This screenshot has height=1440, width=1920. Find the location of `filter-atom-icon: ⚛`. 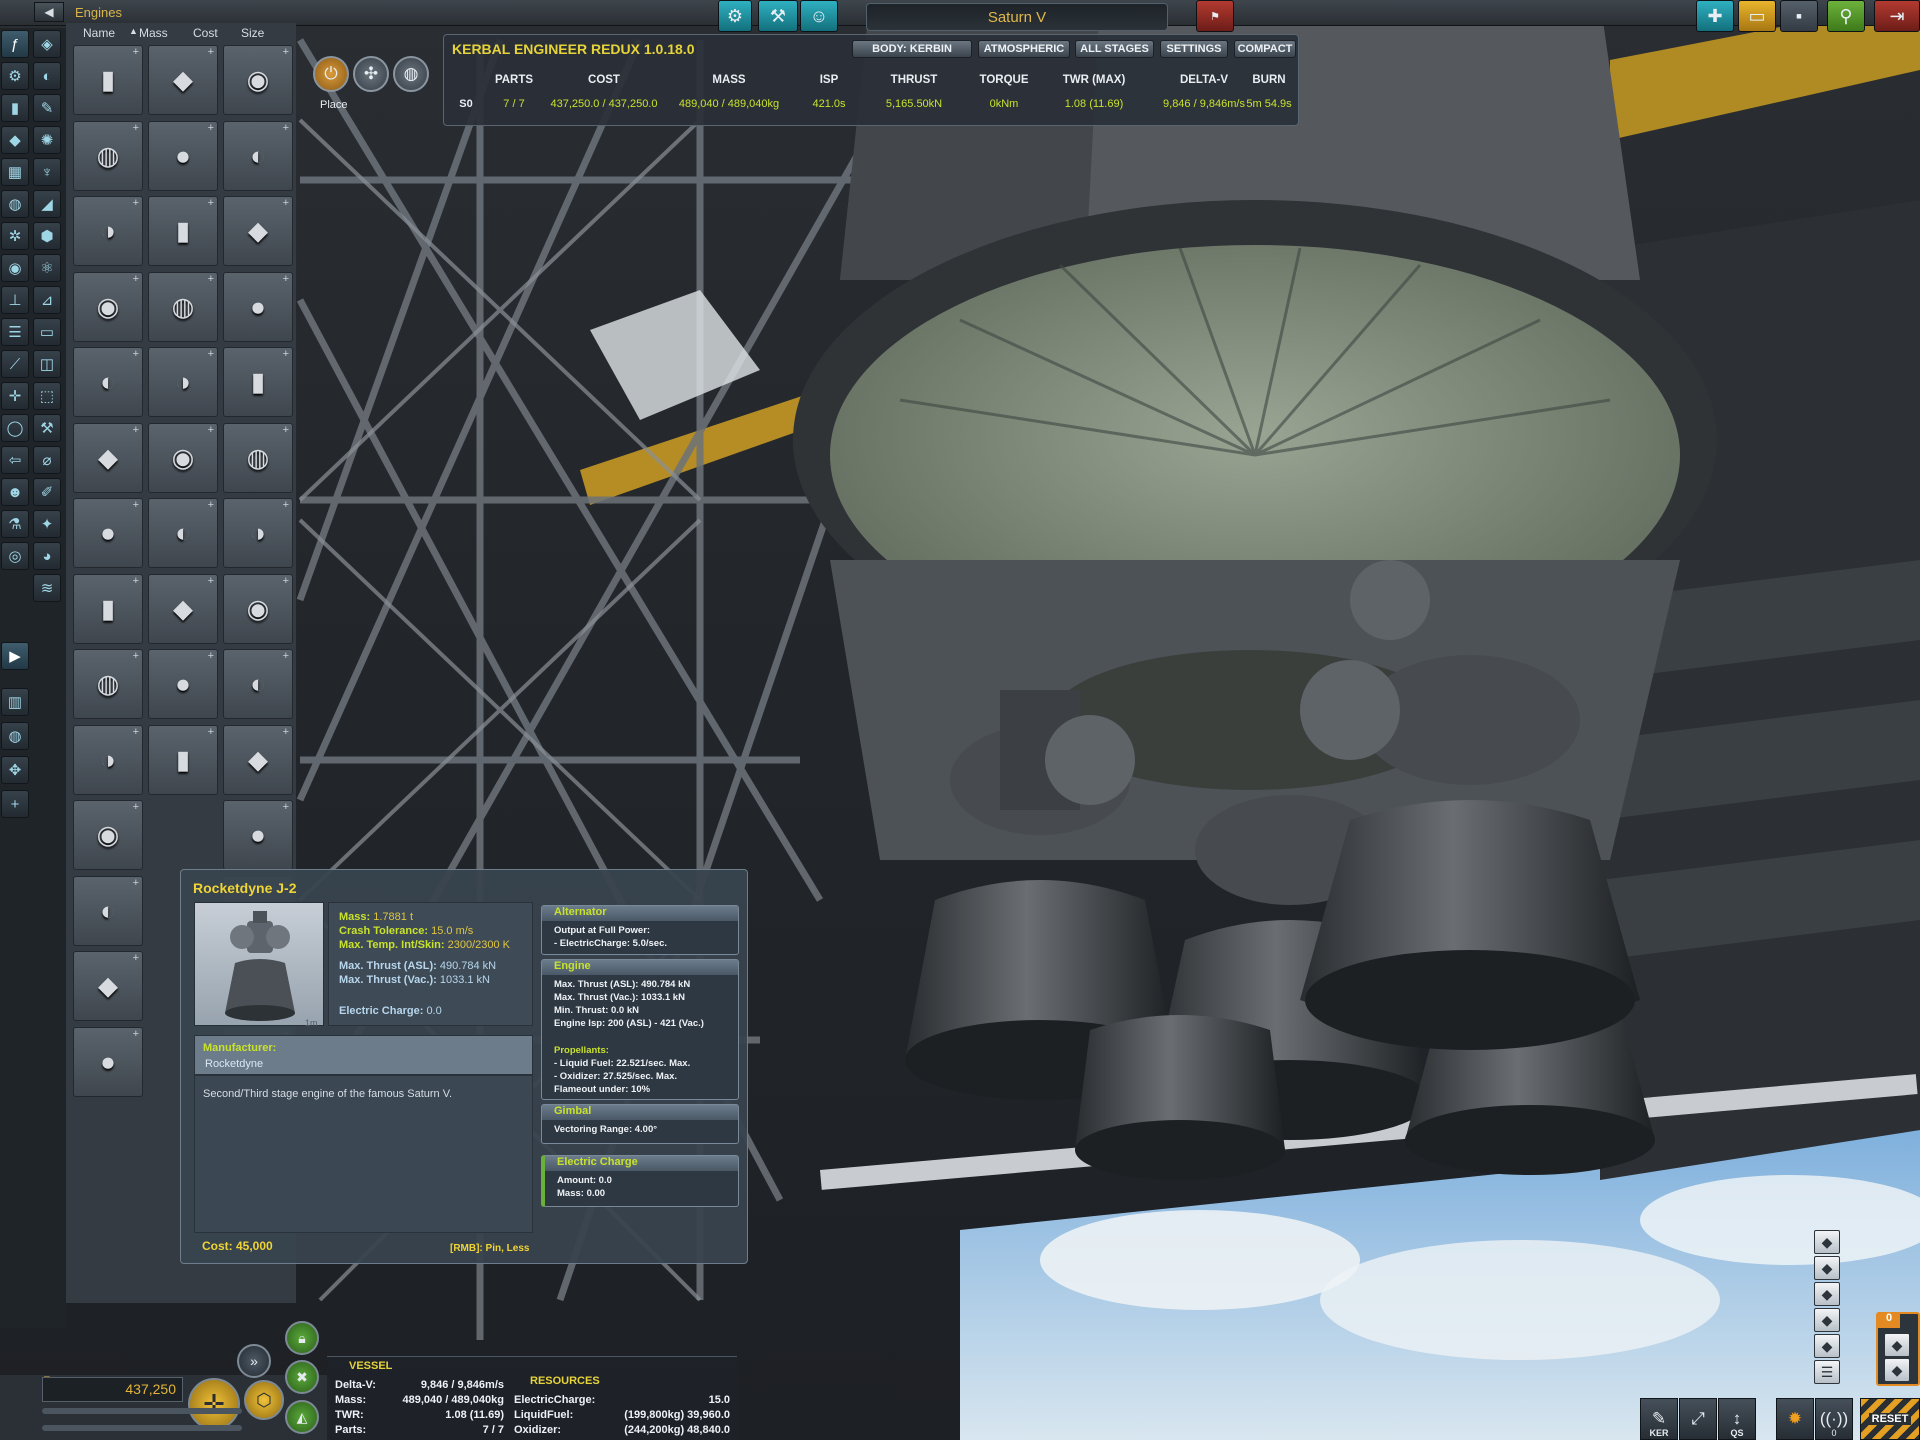

filter-atom-icon: ⚛ is located at coordinates (47, 268).